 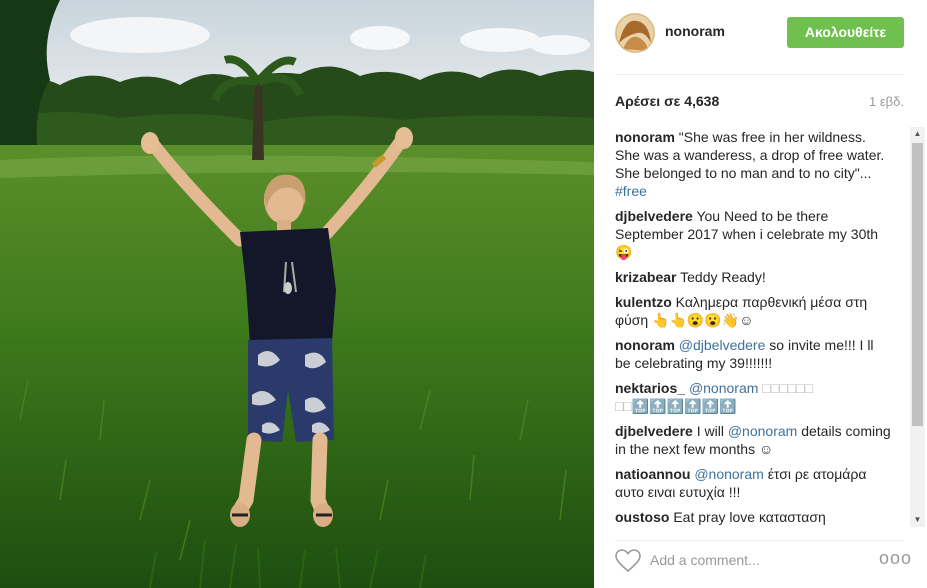 What do you see at coordinates (760, 37) in the screenshot?
I see `post-header: nonoram Ακολουθείτε` at bounding box center [760, 37].